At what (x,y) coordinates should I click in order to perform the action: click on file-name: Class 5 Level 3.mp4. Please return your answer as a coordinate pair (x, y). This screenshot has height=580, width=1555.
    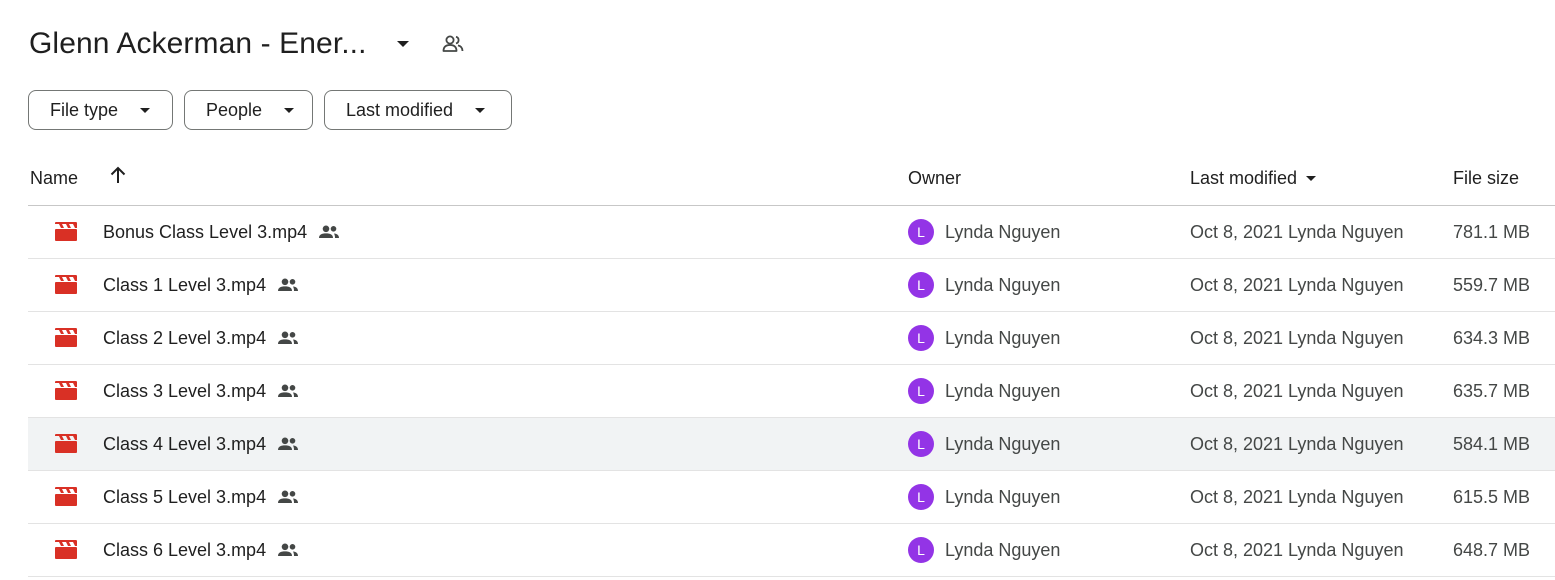
    Looking at the image, I should click on (185, 496).